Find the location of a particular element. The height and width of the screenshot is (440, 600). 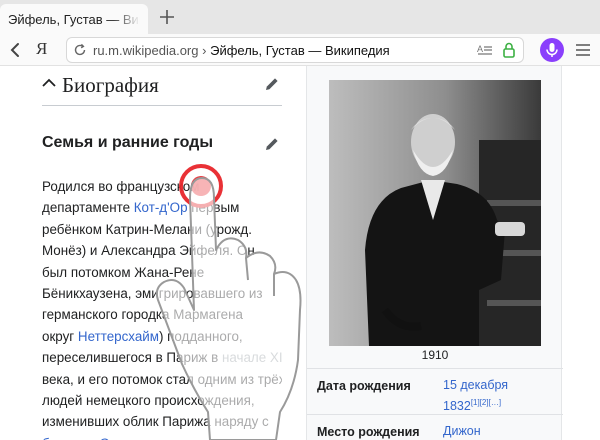

article-line: Монёз) и Александра Эйфеля. Он is located at coordinates (162, 250).